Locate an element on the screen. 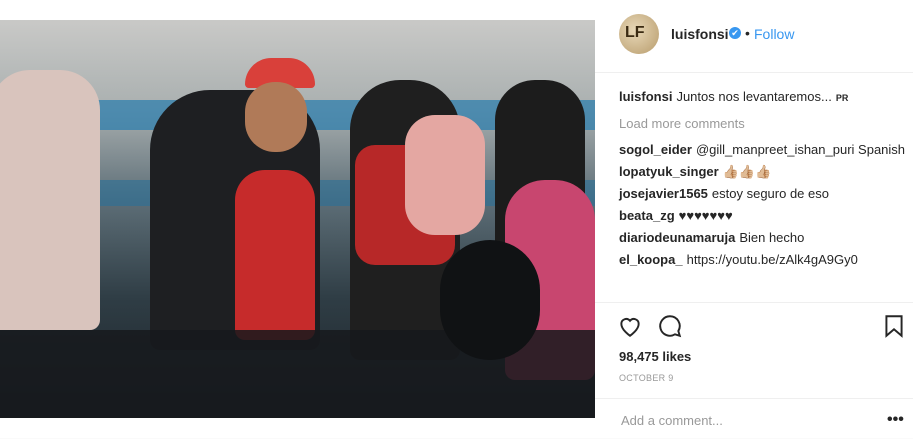  follow-button: Follow is located at coordinates (774, 34).